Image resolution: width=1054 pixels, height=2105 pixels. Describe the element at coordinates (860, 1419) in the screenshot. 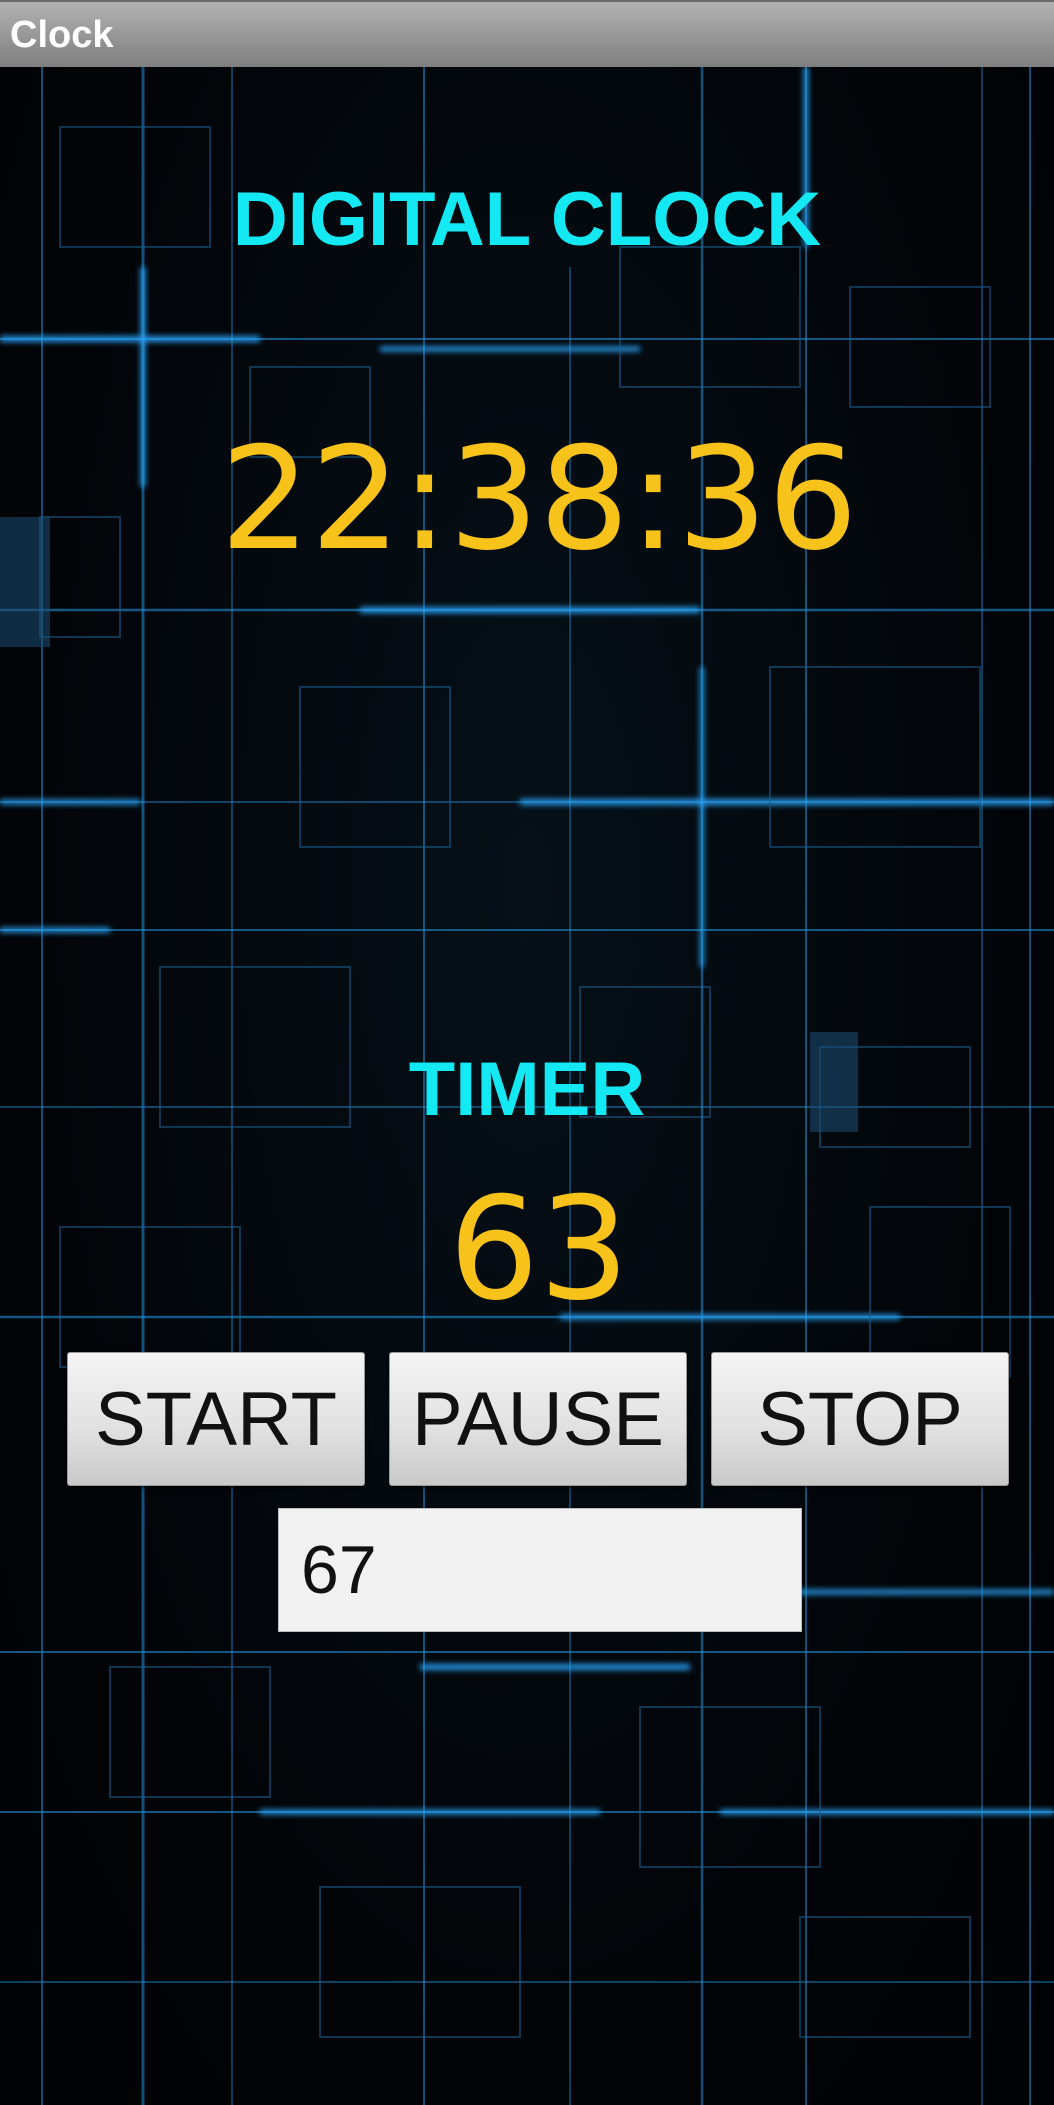

I see `stop-button: STOP` at that location.